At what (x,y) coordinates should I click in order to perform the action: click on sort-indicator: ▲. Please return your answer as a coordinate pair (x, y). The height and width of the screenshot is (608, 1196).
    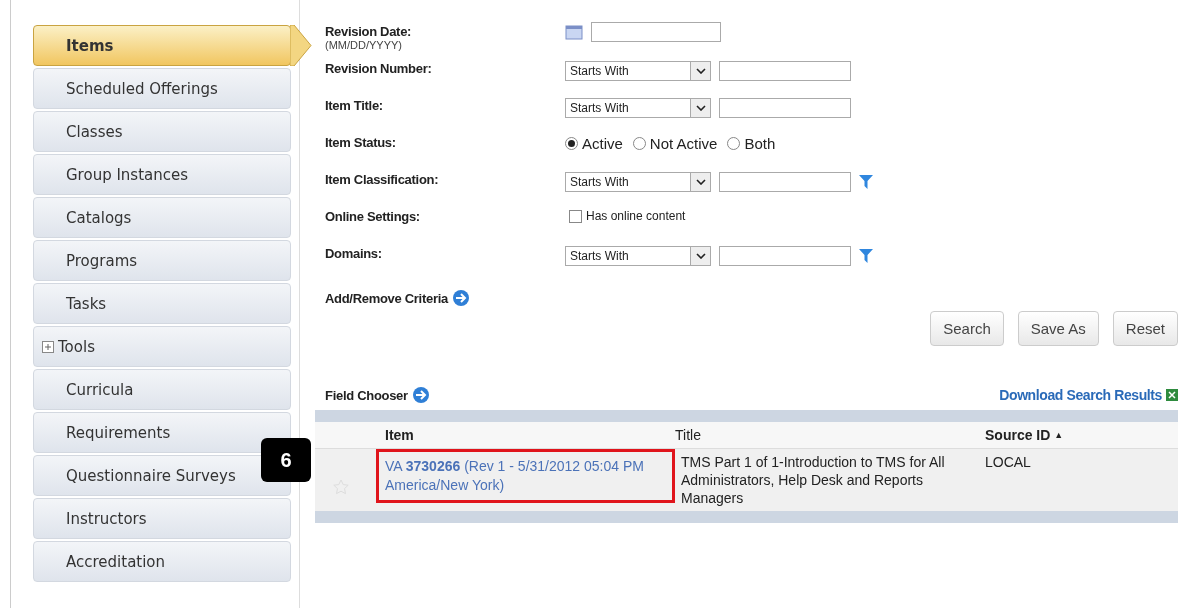
    Looking at the image, I should click on (1059, 435).